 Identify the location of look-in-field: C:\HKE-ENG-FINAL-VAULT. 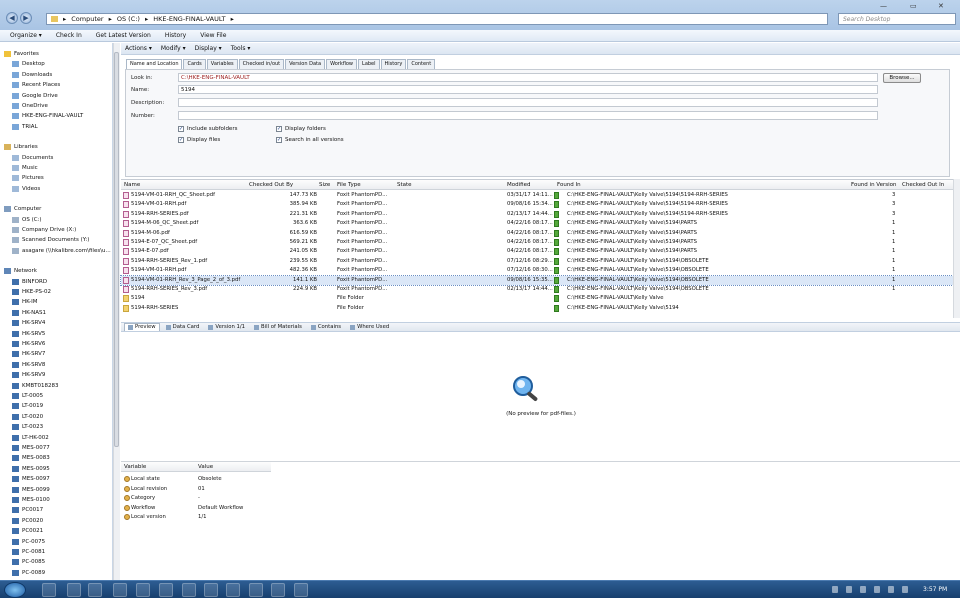
(528, 77).